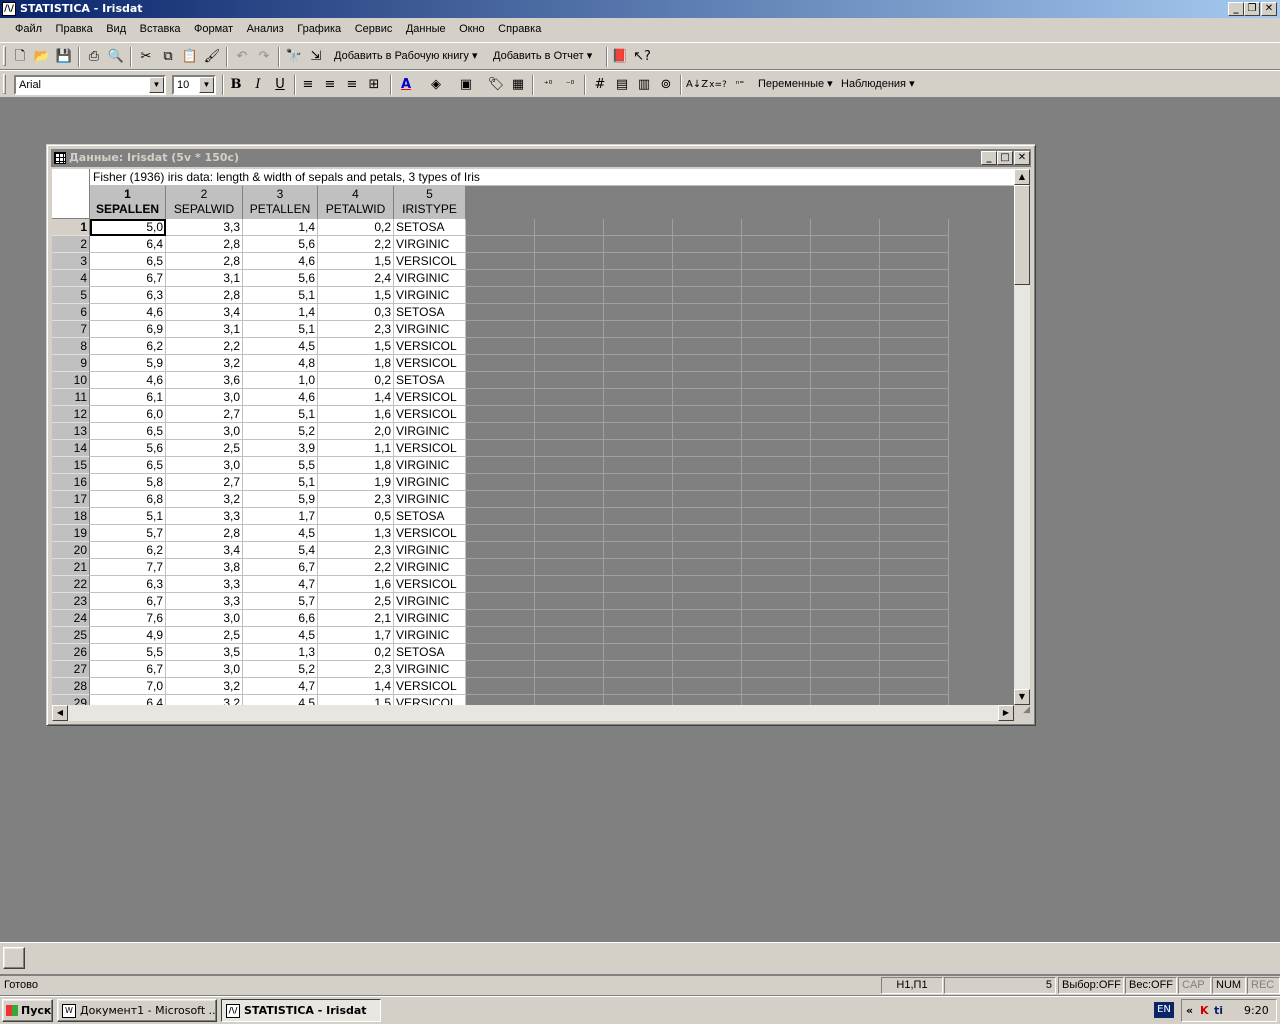 The height and width of the screenshot is (1024, 1280). I want to click on book-icon: 📕, so click(620, 57).